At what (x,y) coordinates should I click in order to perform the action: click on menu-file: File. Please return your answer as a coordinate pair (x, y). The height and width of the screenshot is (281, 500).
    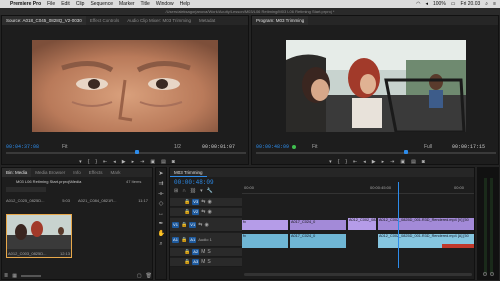
    Looking at the image, I should click on (51, 4).